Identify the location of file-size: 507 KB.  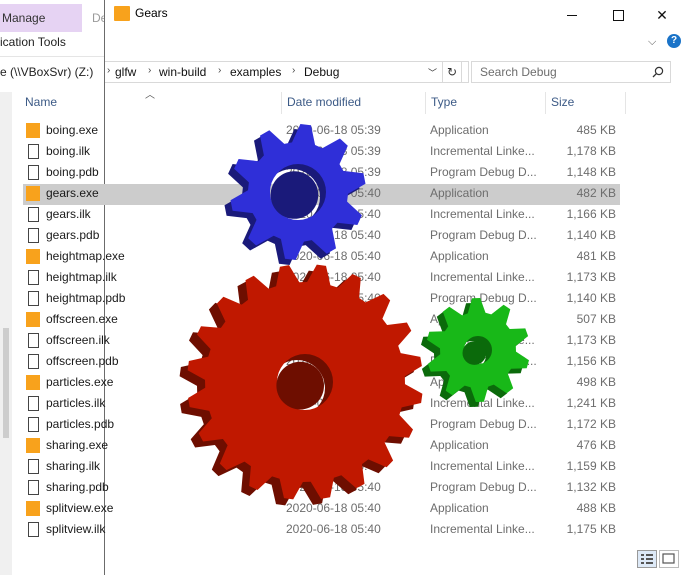
(596, 319).